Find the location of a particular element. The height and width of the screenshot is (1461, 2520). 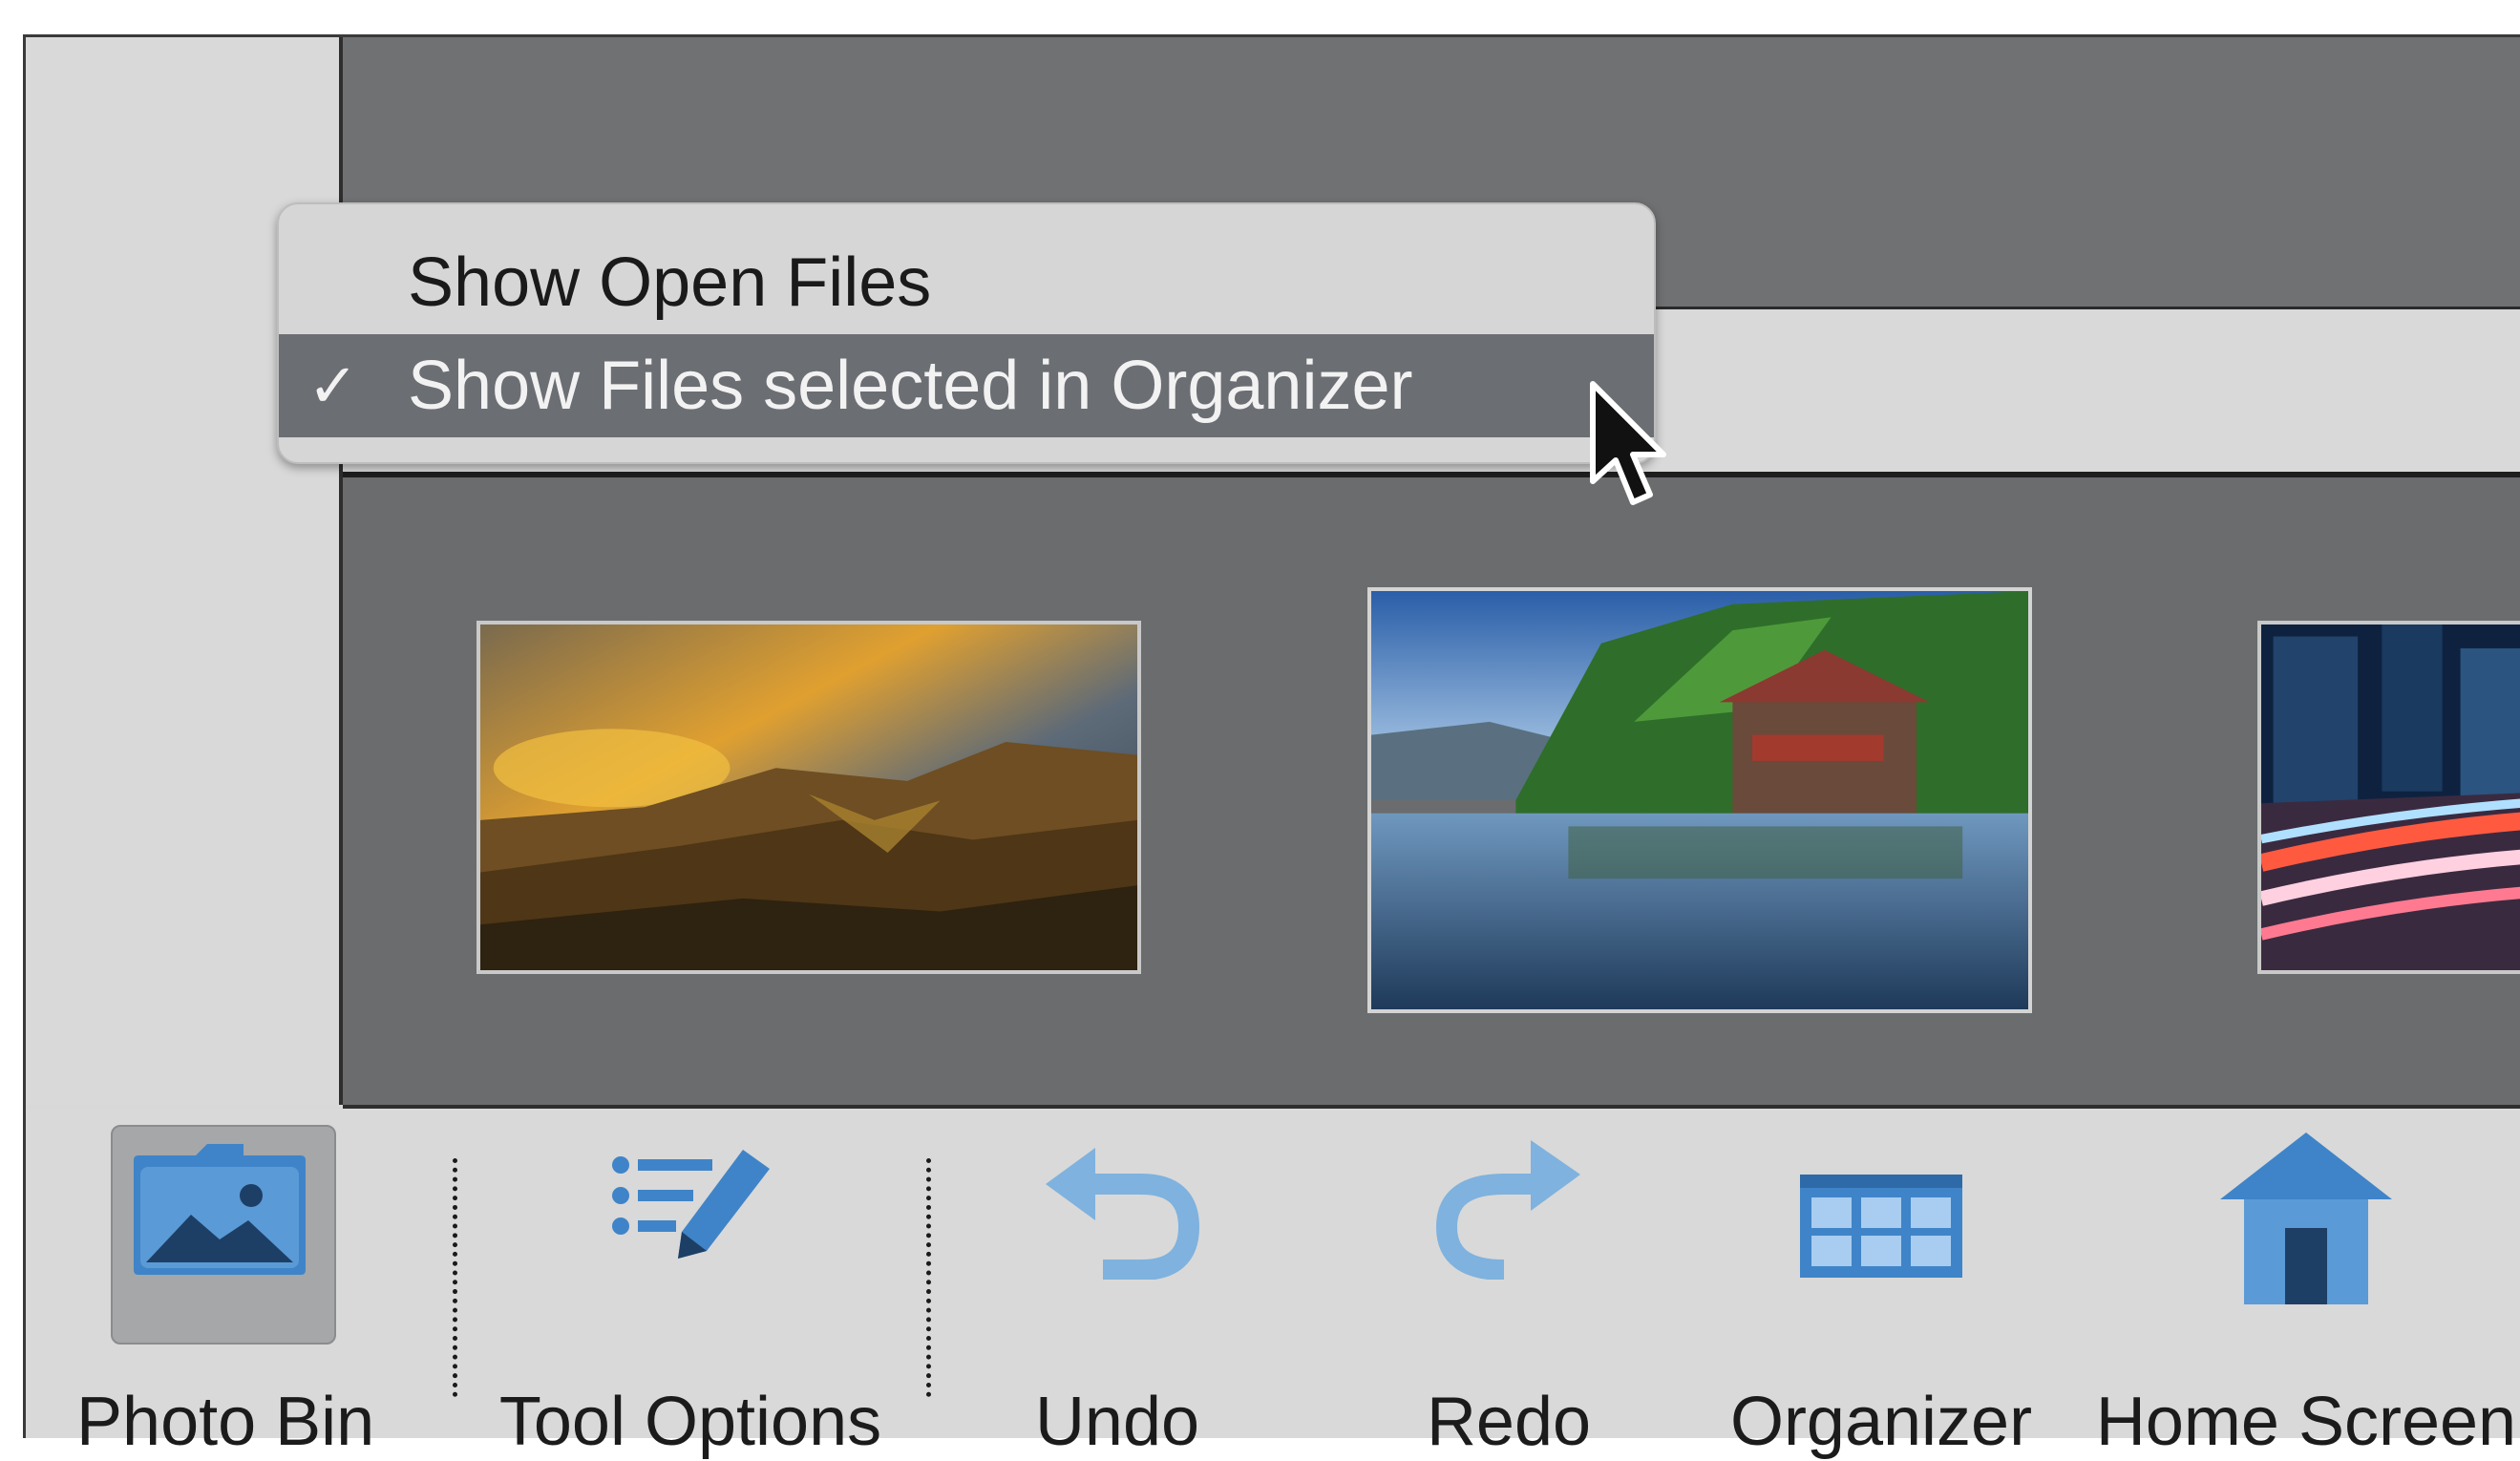

menu-item-show-open-files: Show Open Files is located at coordinates (966, 283).